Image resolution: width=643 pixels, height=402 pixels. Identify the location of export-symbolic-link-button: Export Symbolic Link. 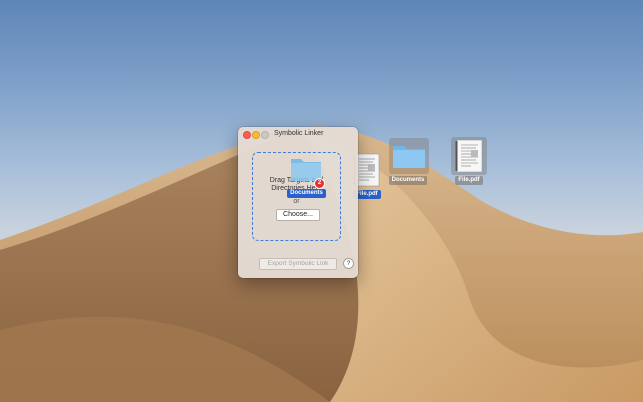
(298, 264).